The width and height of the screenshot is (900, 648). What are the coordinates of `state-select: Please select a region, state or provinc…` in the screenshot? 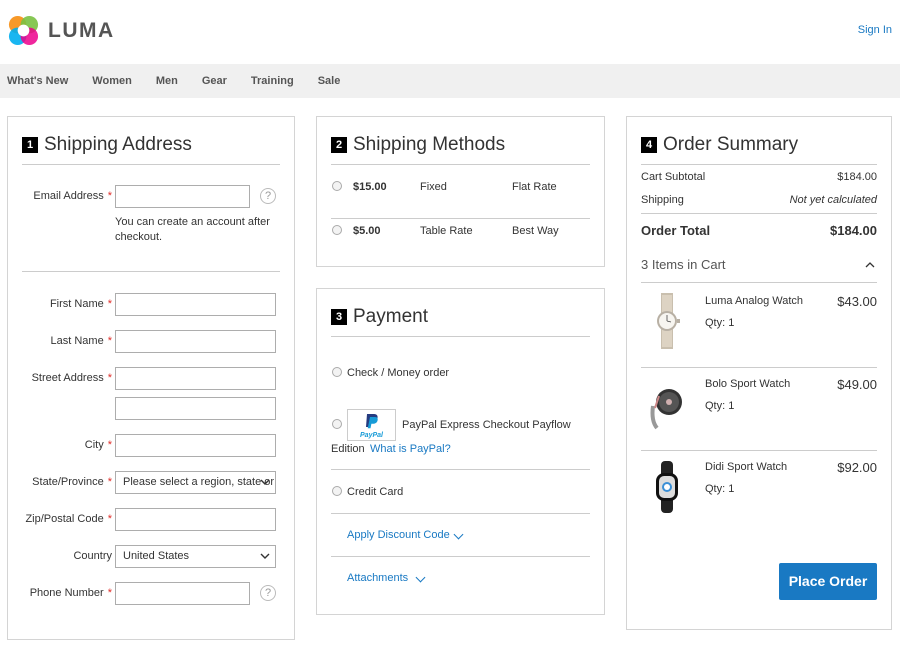 It's located at (195, 482).